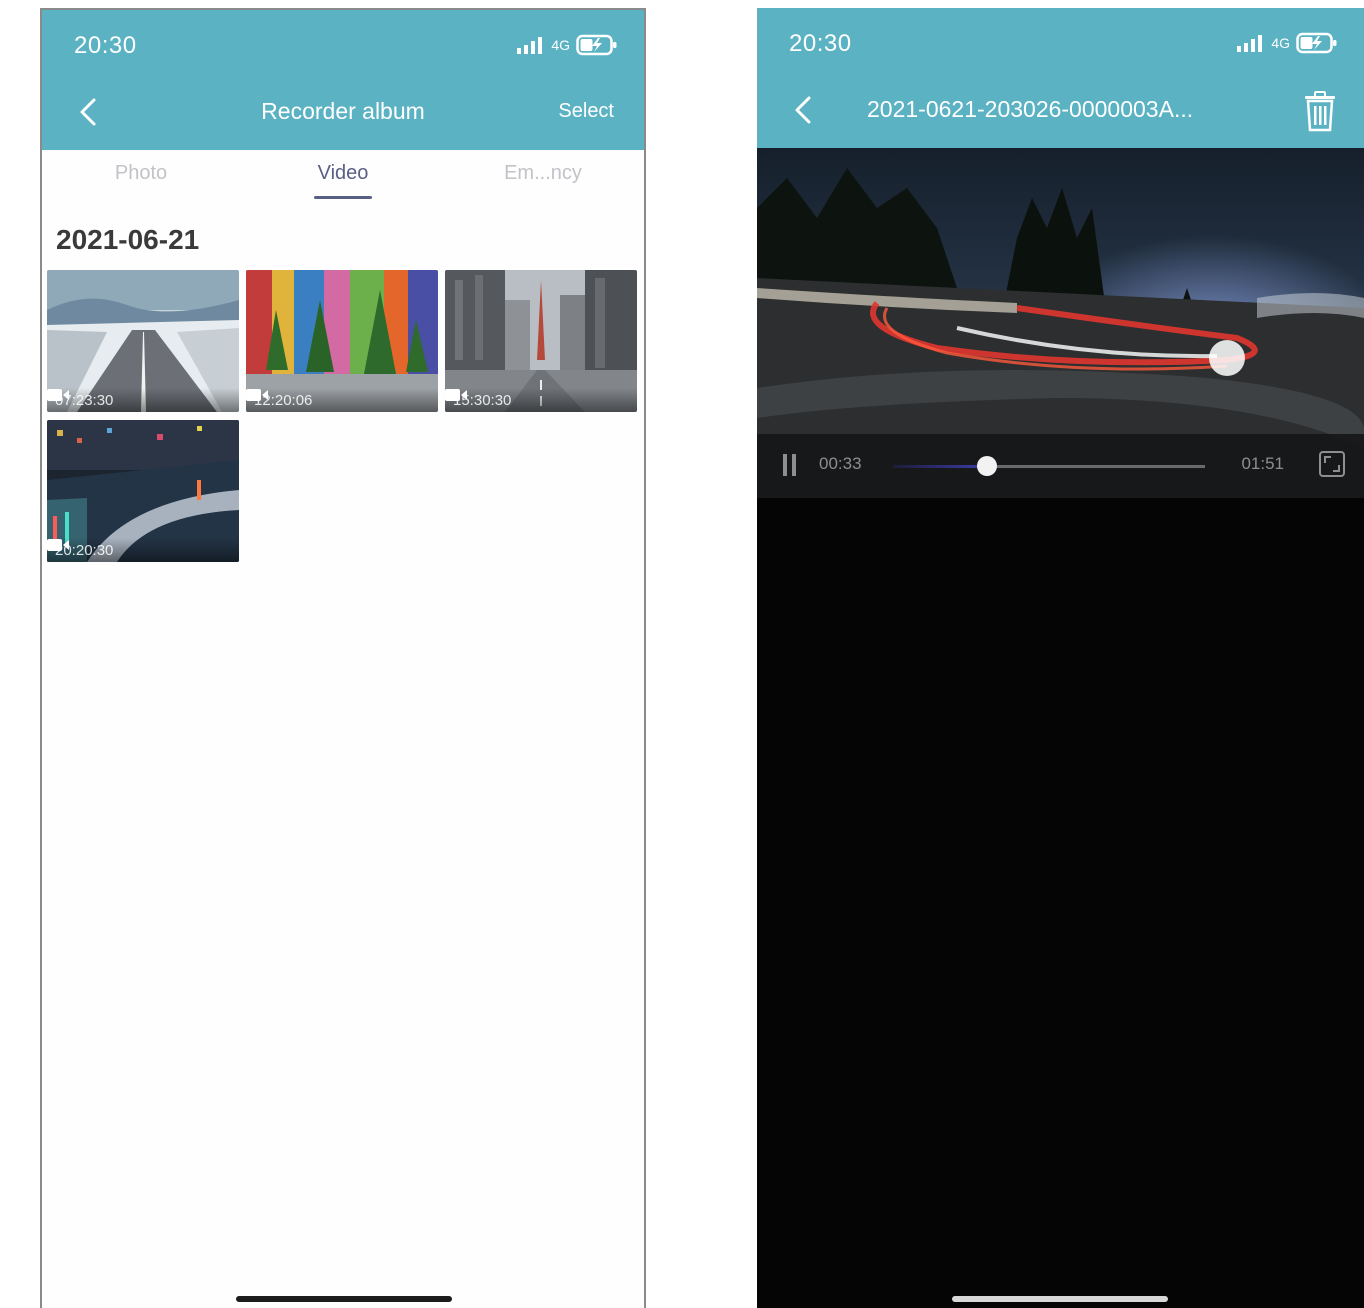 Image resolution: width=1364 pixels, height=1308 pixels. What do you see at coordinates (343, 173) in the screenshot?
I see `tab-video: Video` at bounding box center [343, 173].